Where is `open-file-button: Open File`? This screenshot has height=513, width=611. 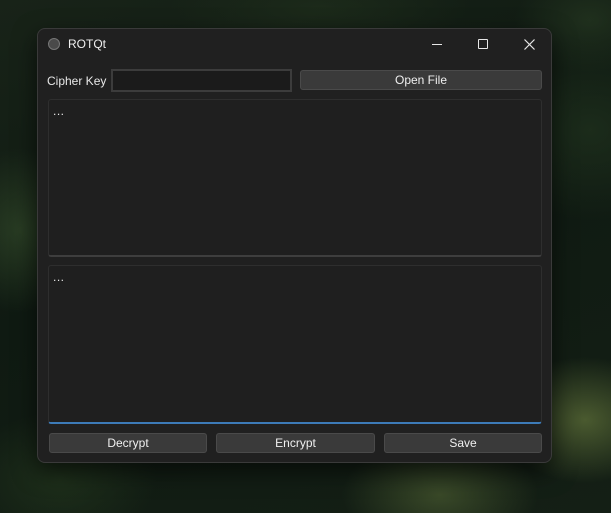
open-file-button: Open File is located at coordinates (421, 80).